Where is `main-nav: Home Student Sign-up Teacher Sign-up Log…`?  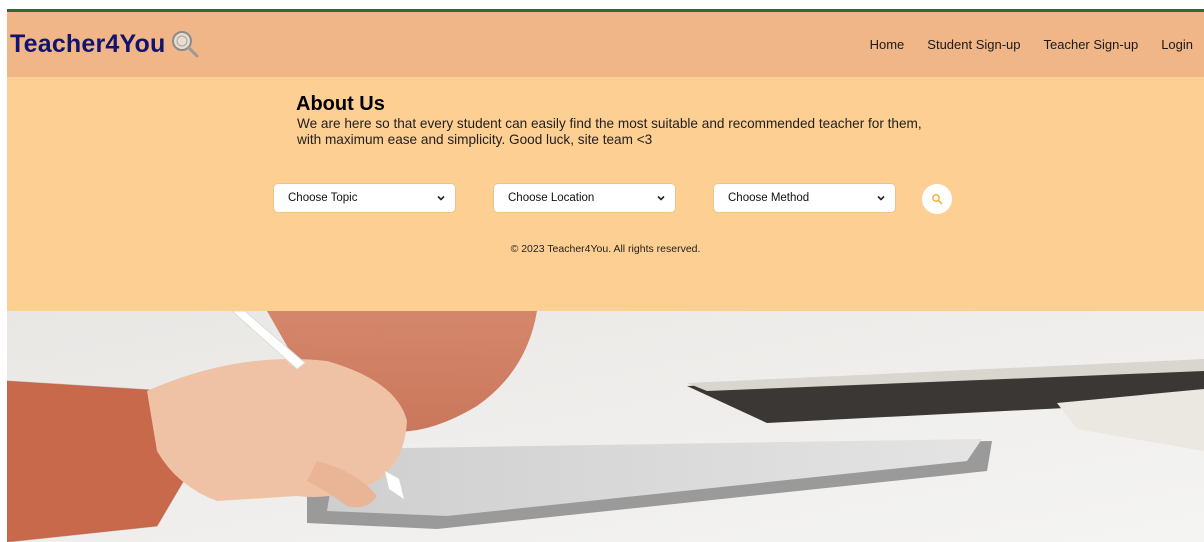
main-nav: Home Student Sign-up Teacher Sign-up Log… is located at coordinates (1020, 44).